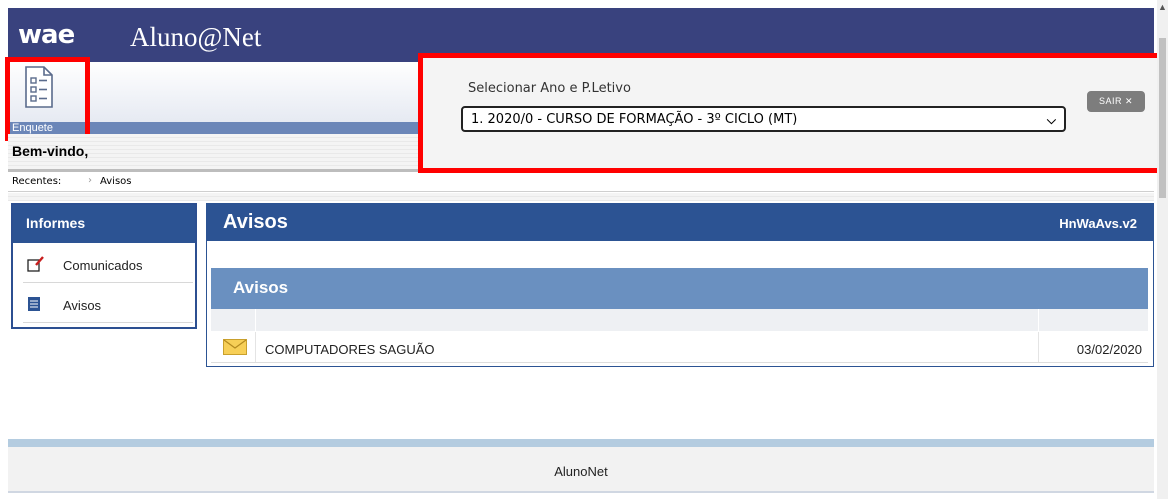 The height and width of the screenshot is (499, 1168). What do you see at coordinates (235, 347) in the screenshot?
I see `envelope-icon` at bounding box center [235, 347].